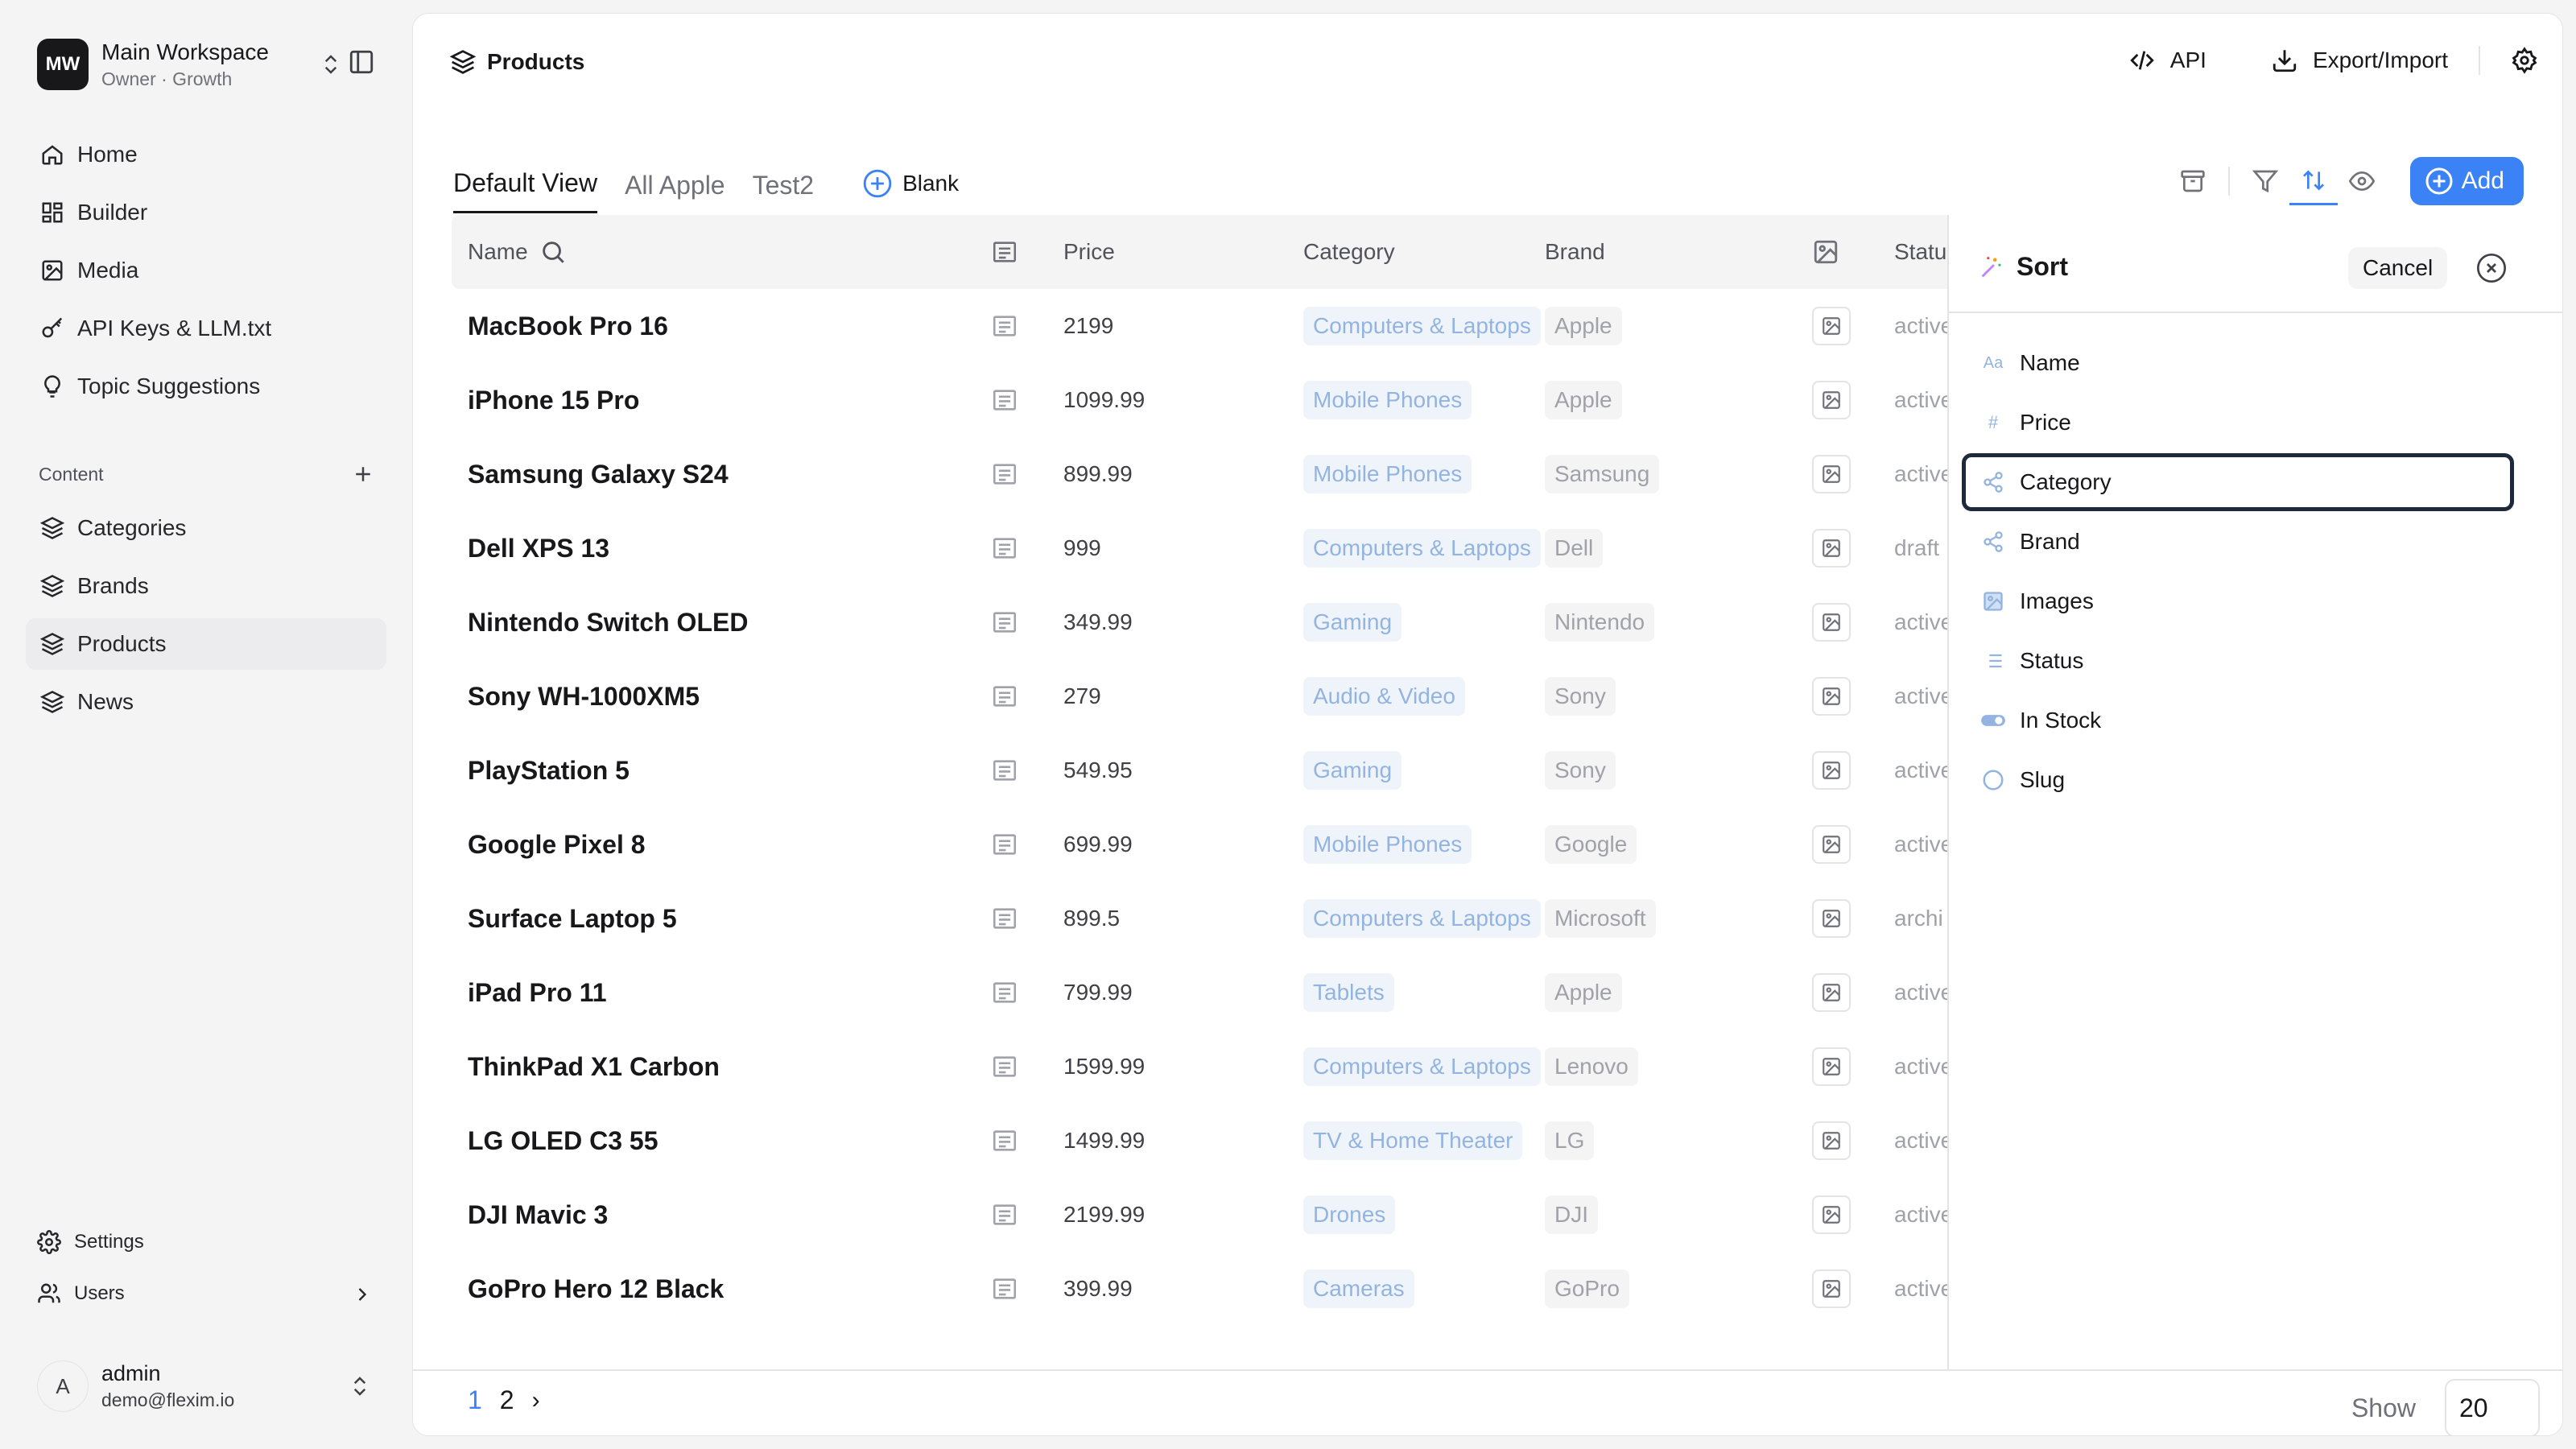 This screenshot has width=2576, height=1449. I want to click on category-chip: TV & Home Theater, so click(1413, 1140).